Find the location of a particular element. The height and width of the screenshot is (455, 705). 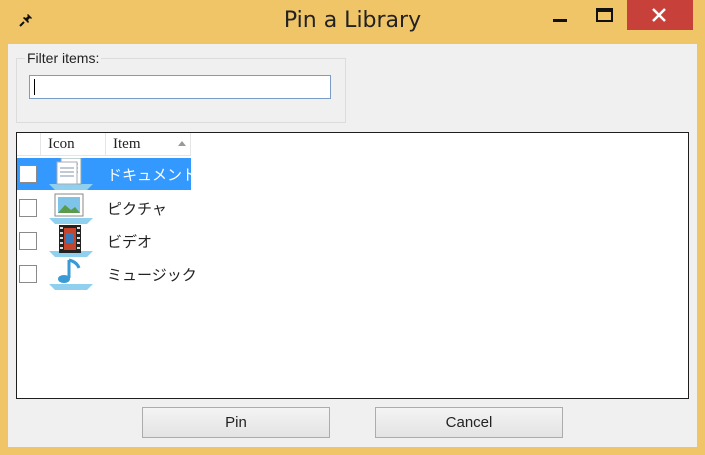

column-header-checkbox is located at coordinates (29, 144).